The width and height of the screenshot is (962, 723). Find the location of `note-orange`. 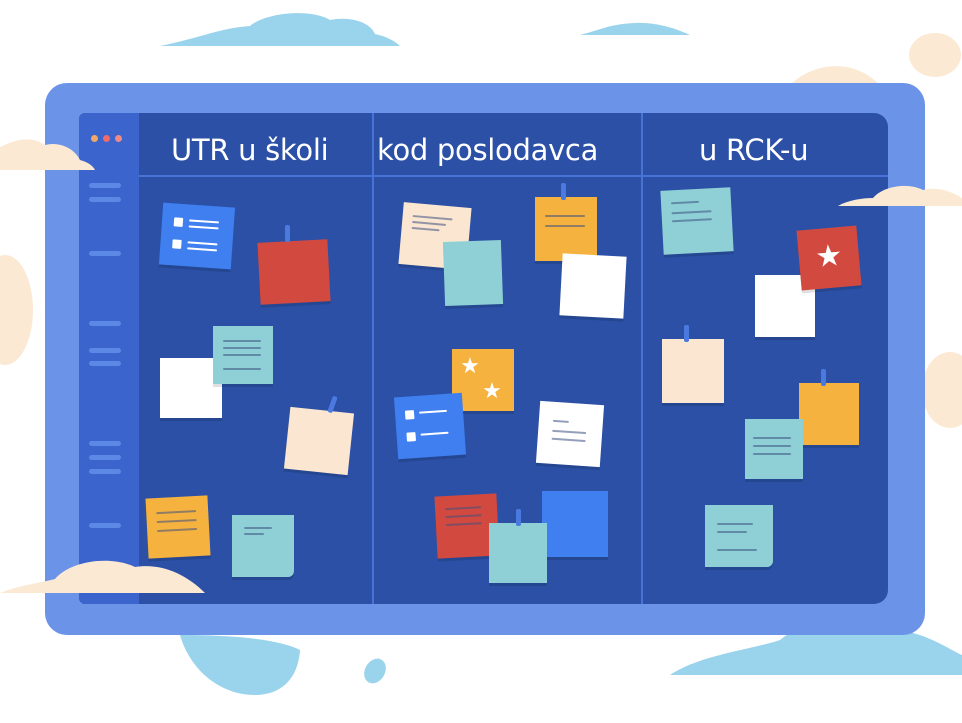

note-orange is located at coordinates (829, 414).